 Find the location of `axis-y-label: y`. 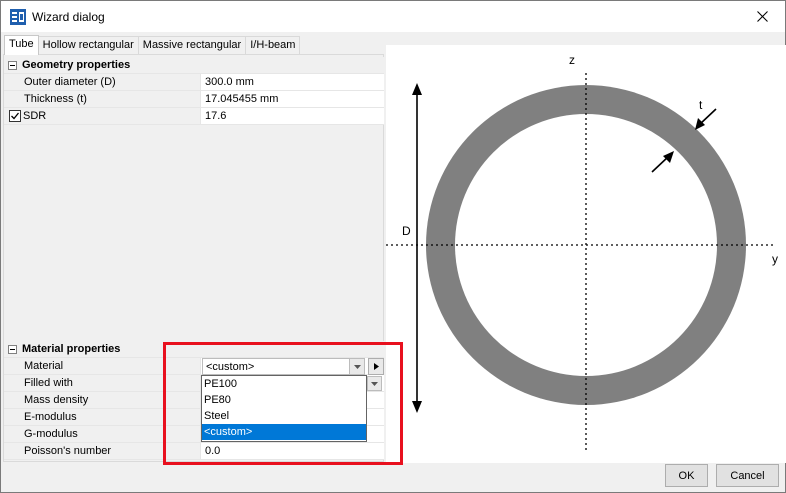

axis-y-label: y is located at coordinates (775, 259).